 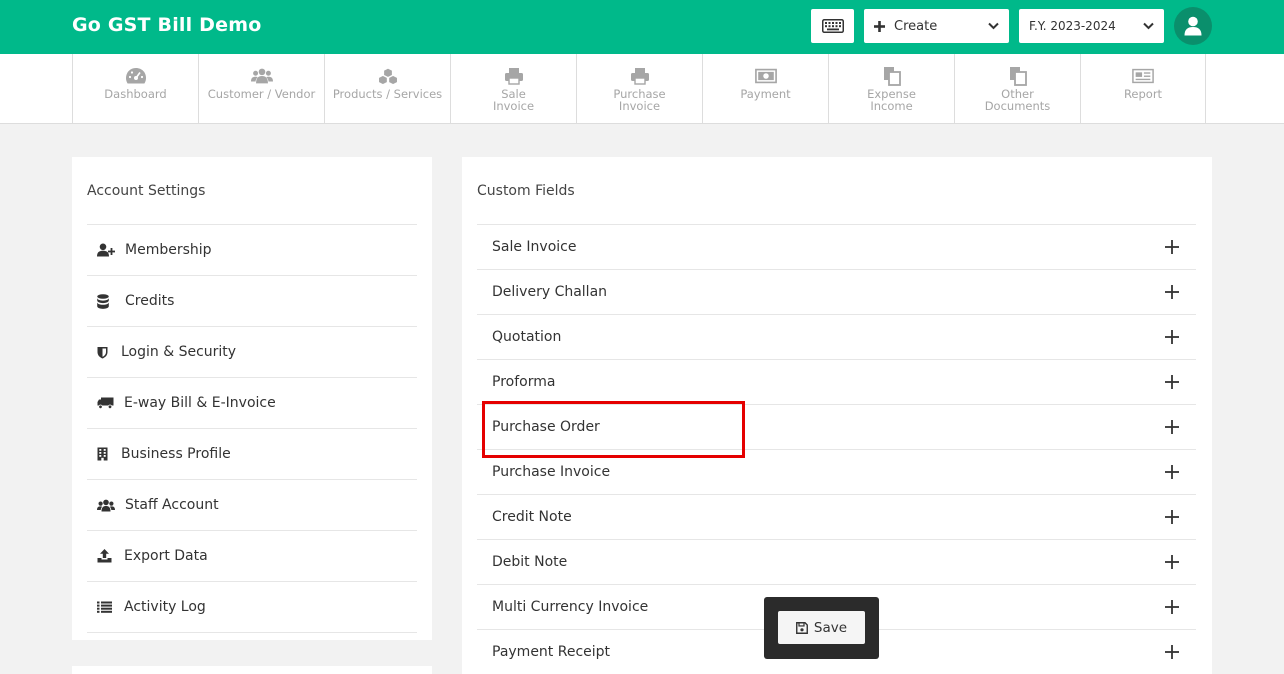 What do you see at coordinates (103, 454) in the screenshot?
I see `building-icon` at bounding box center [103, 454].